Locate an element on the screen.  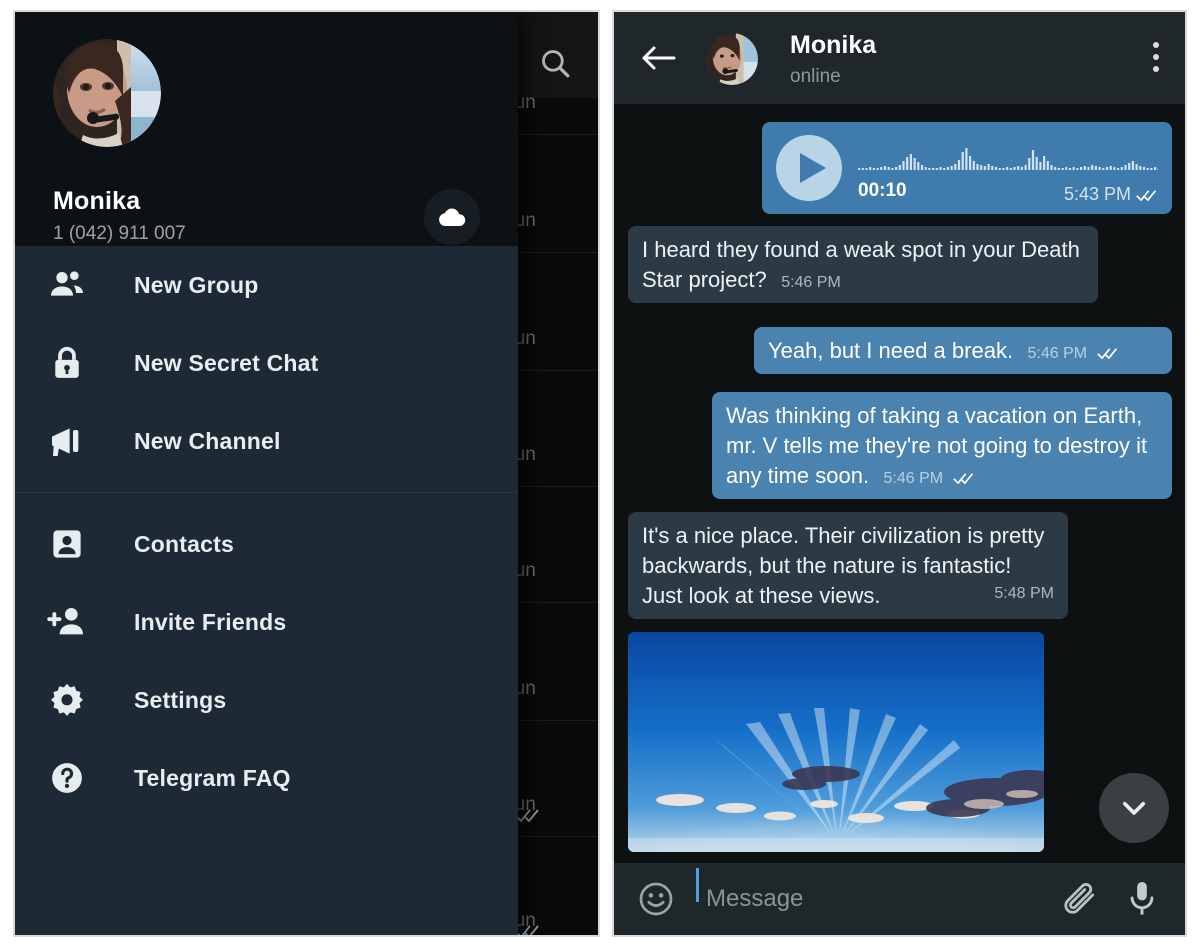
voice-duration: 00:10 is located at coordinates (882, 190).